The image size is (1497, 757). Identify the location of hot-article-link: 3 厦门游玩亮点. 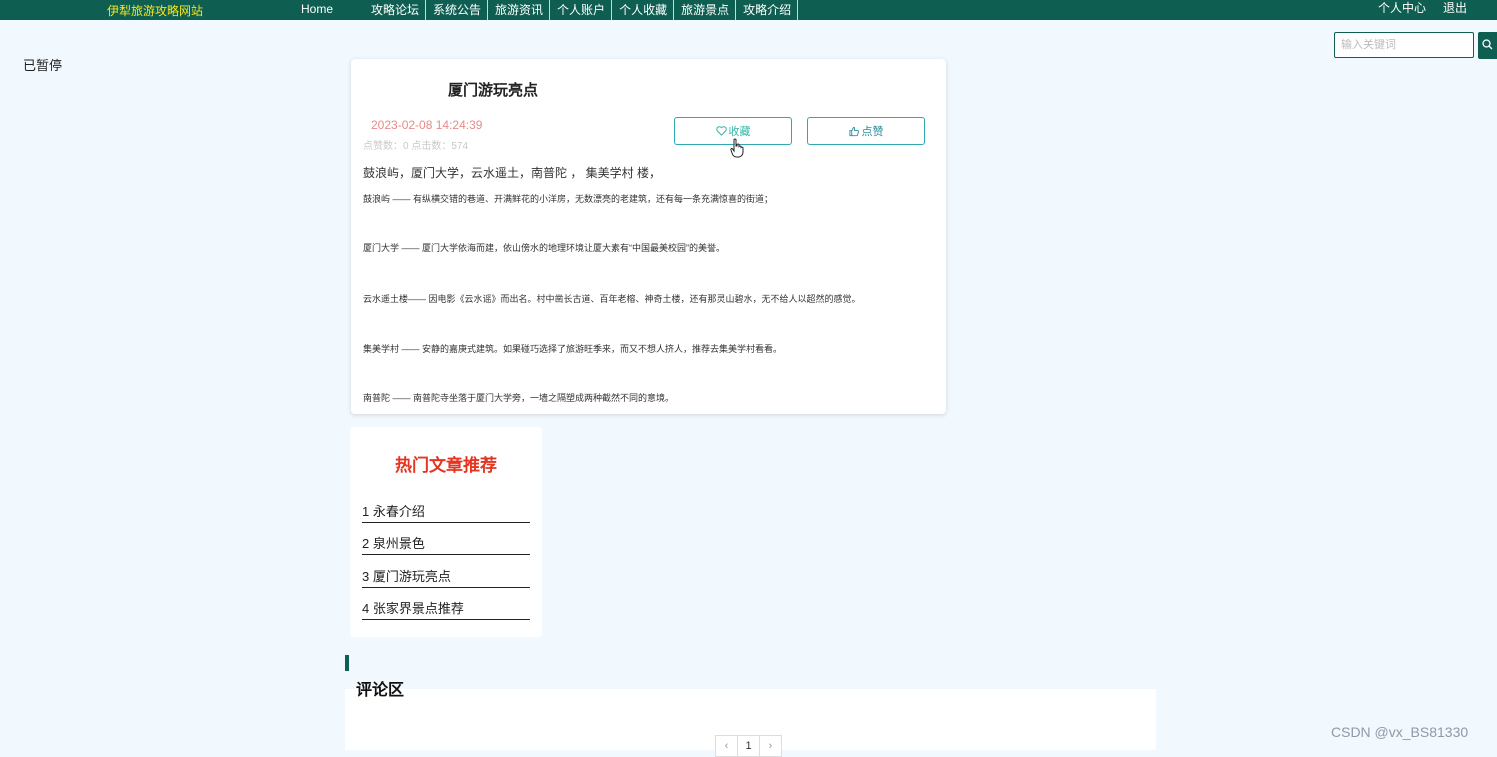
(446, 578).